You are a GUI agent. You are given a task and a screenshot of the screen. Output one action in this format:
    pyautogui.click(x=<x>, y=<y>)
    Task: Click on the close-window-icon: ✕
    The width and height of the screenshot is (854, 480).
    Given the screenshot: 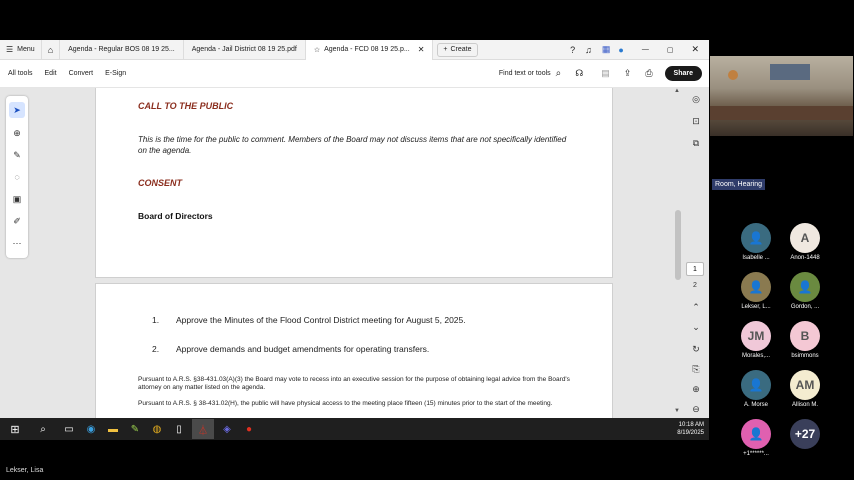 What is the action you would take?
    pyautogui.click(x=695, y=49)
    